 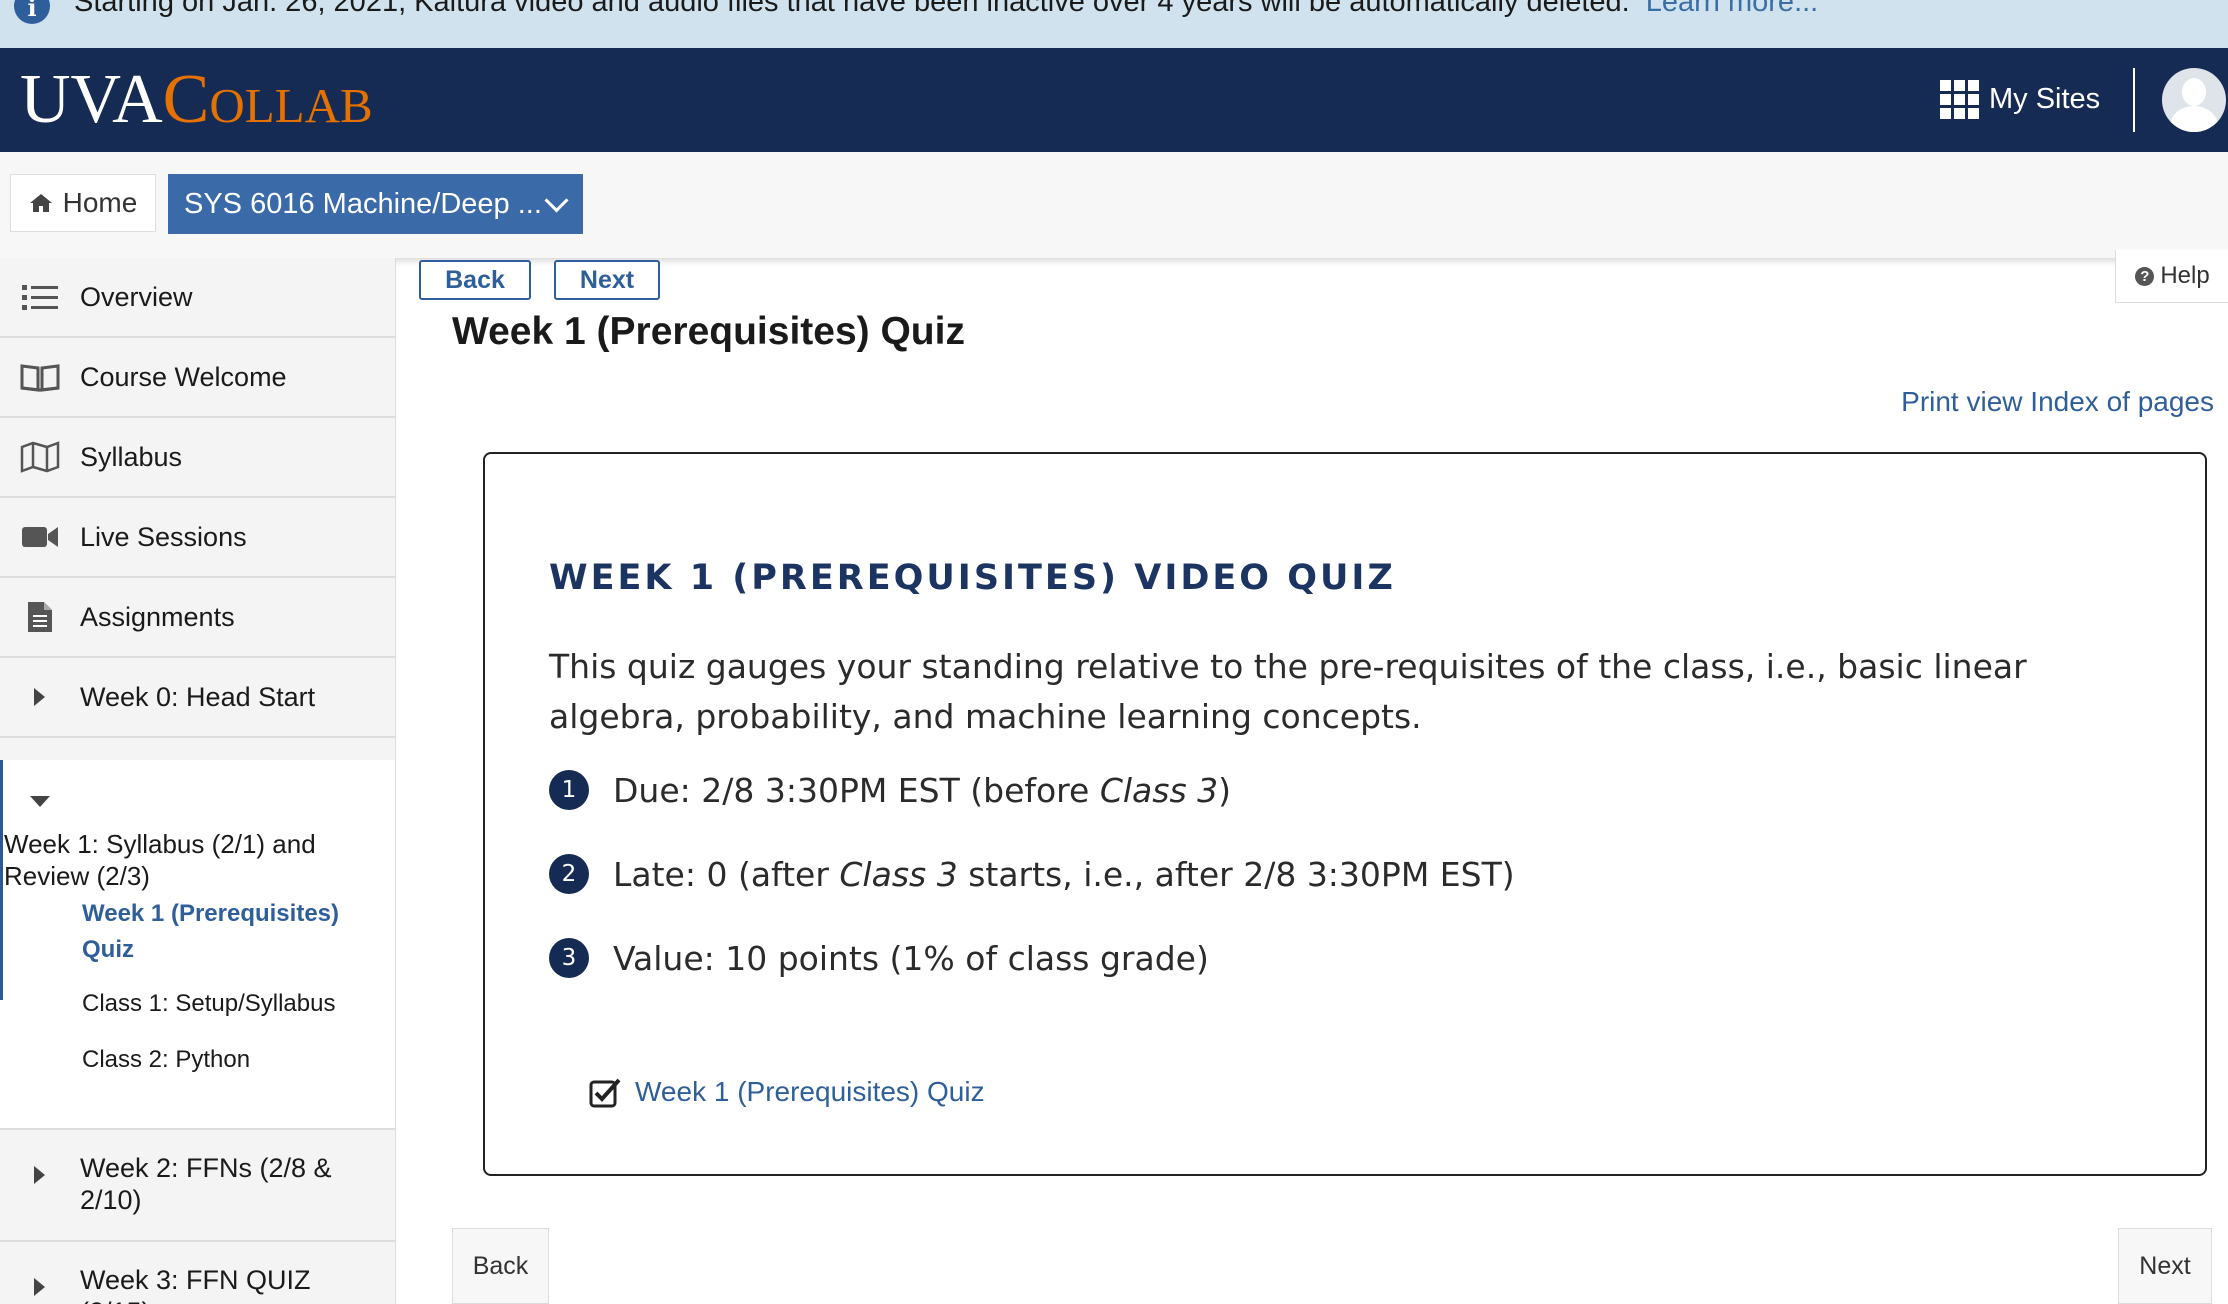 I want to click on bottom-back-button: Back, so click(x=500, y=1266).